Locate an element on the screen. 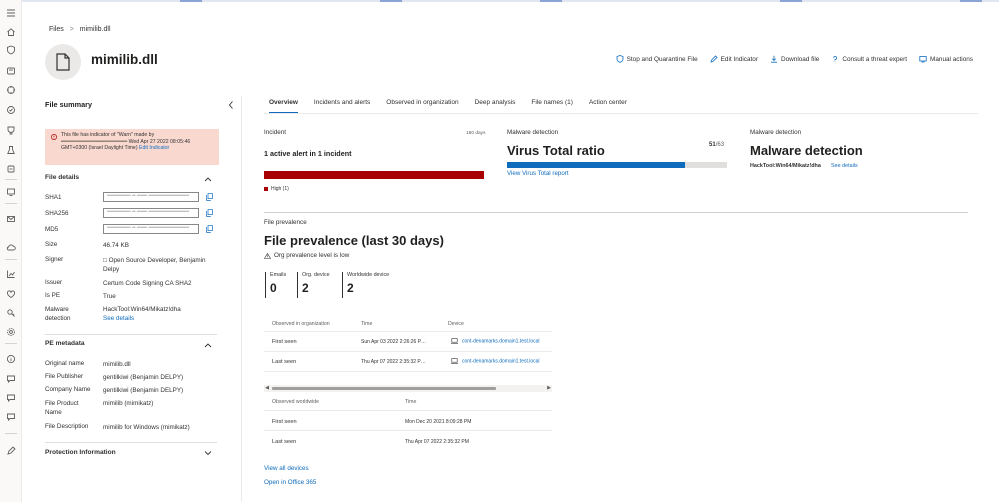 This screenshot has height=502, width=999. device-icon is located at coordinates (454, 341).